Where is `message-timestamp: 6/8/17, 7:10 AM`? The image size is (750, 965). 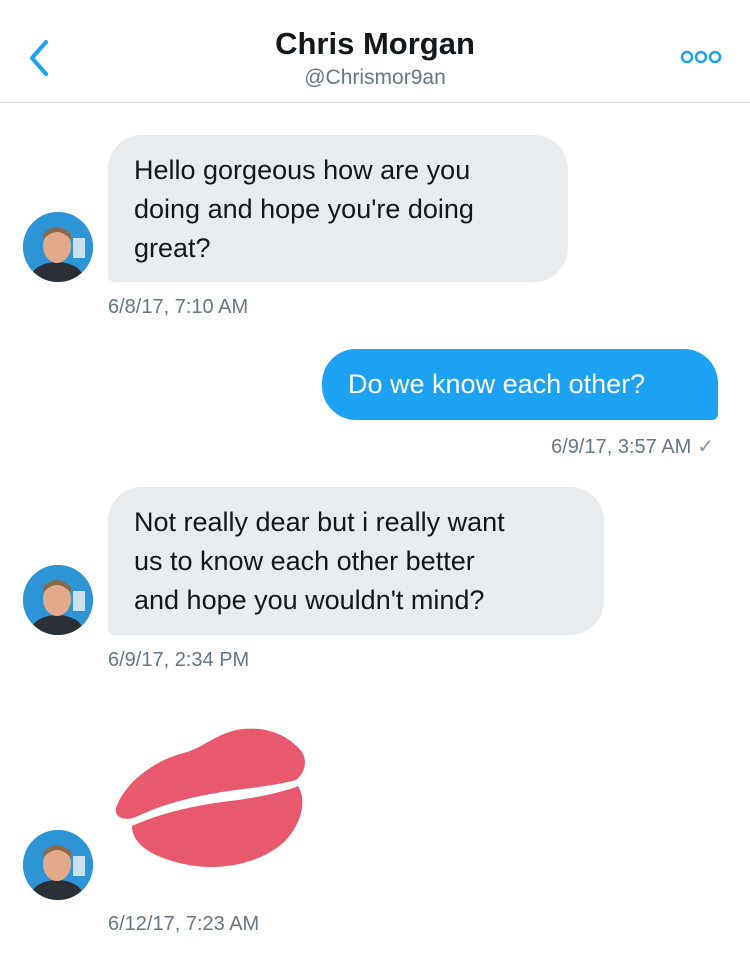 message-timestamp: 6/8/17, 7:10 AM is located at coordinates (178, 307).